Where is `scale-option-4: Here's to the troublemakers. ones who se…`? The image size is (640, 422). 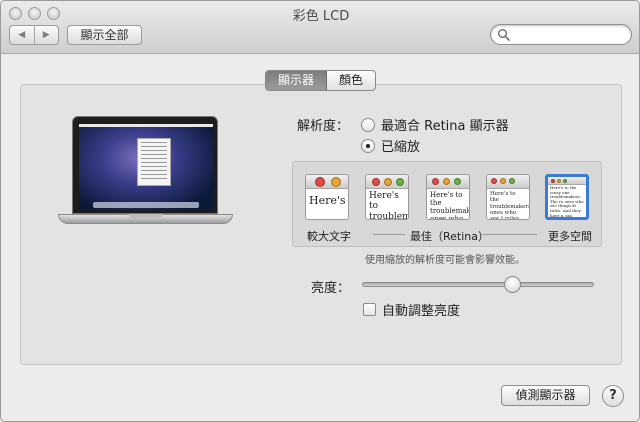
scale-option-4: Here's to the troublemakers. ones who se… is located at coordinates (508, 197).